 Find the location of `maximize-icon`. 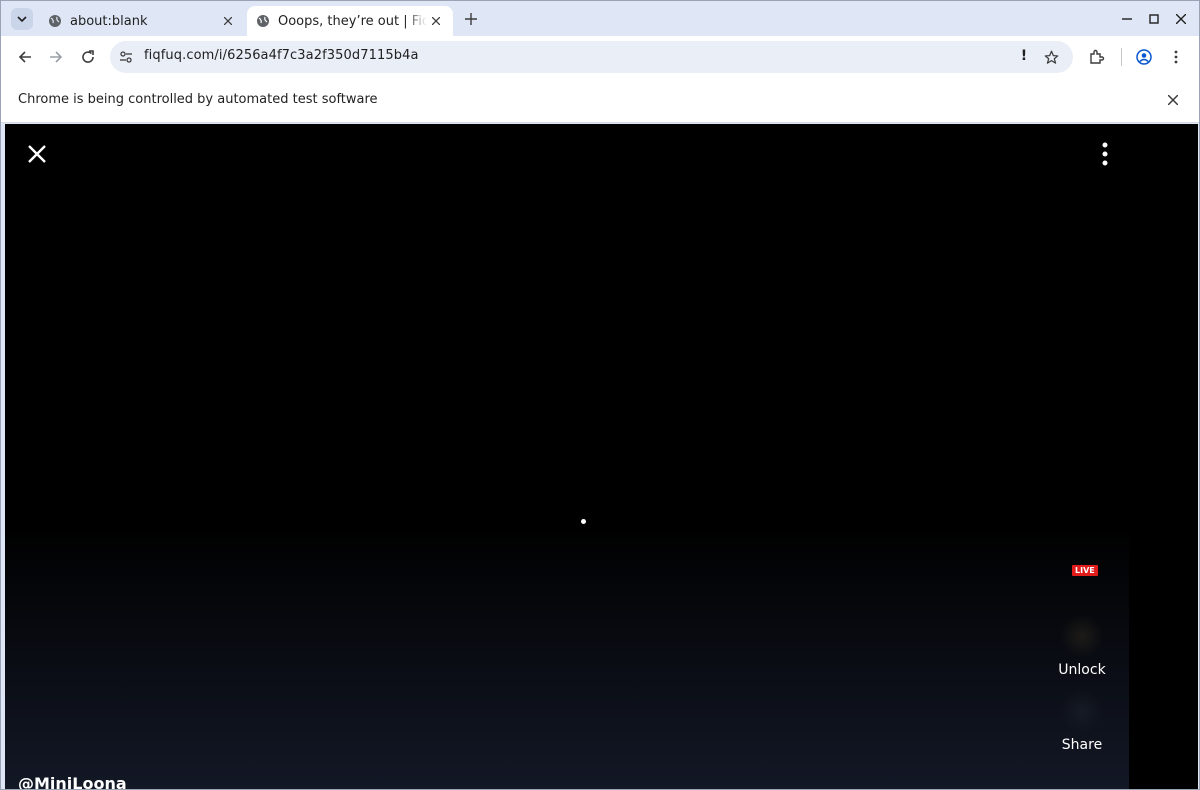

maximize-icon is located at coordinates (1154, 19).